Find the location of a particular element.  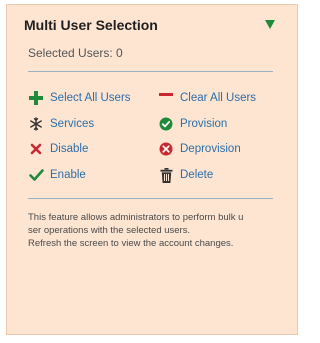

disable-button: Disable is located at coordinates (58, 149).